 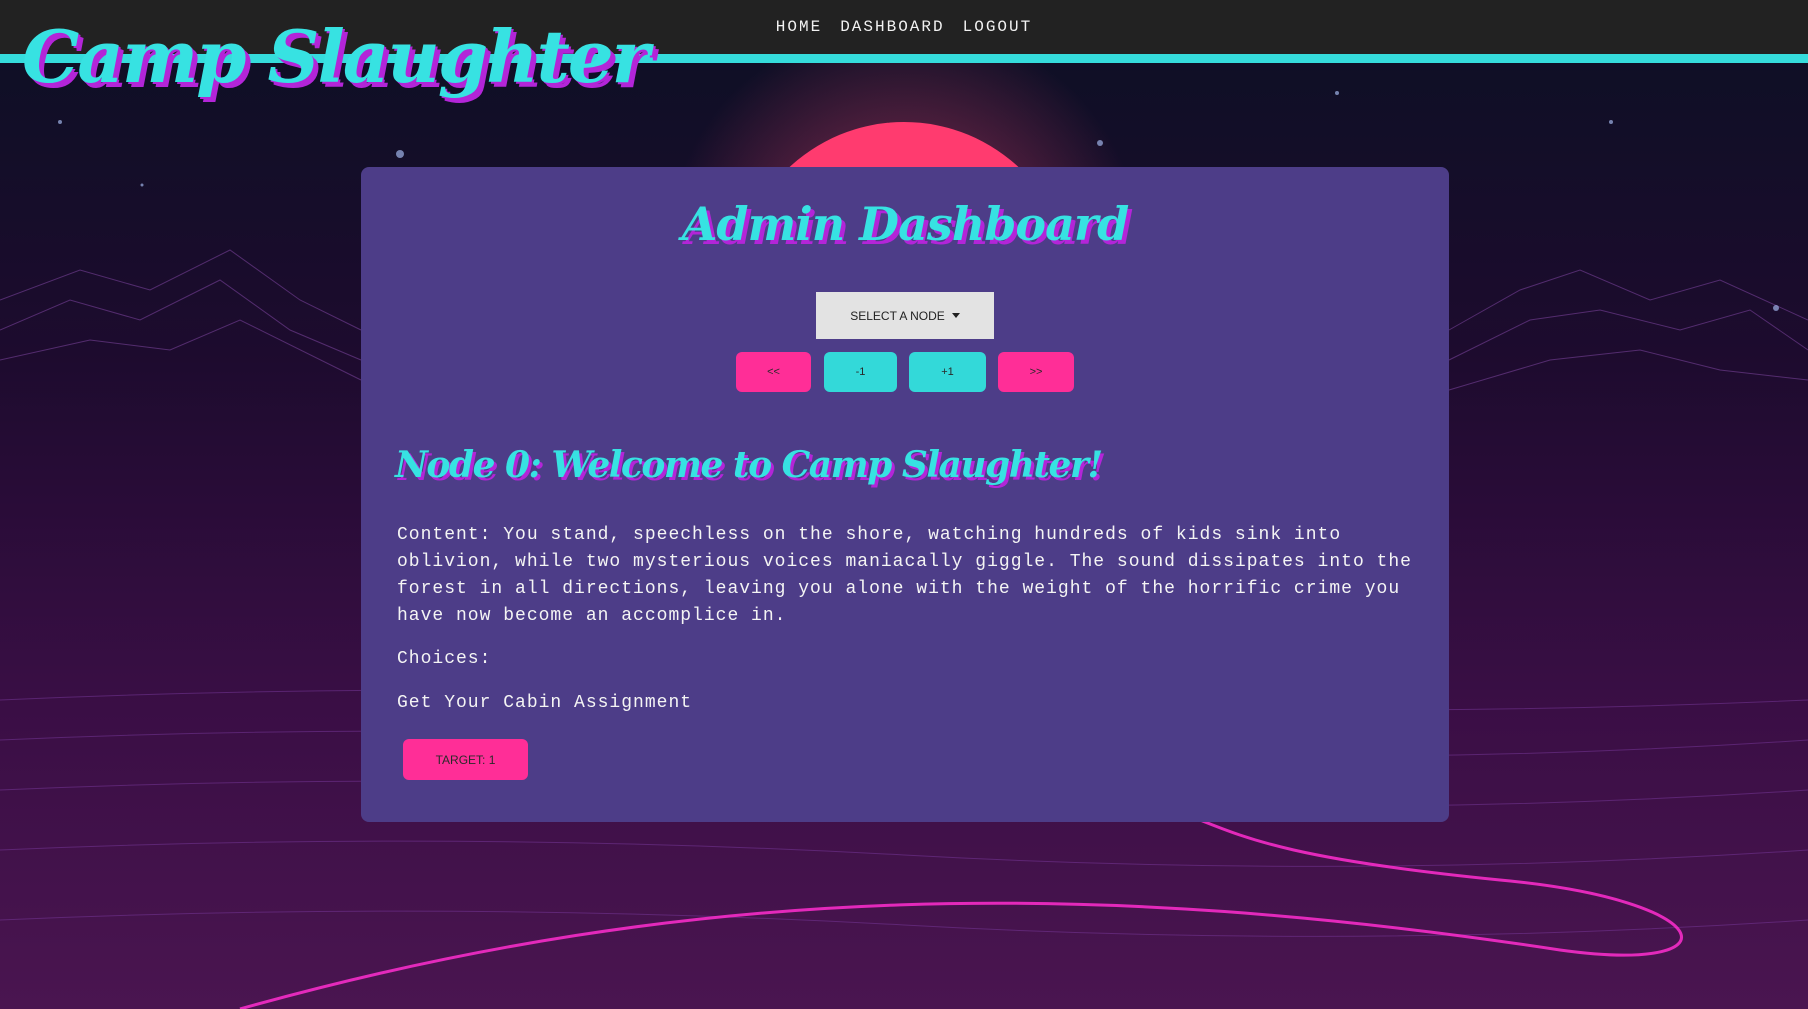 I want to click on nav-dashboard-link: DASHBOARD, so click(x=892, y=27).